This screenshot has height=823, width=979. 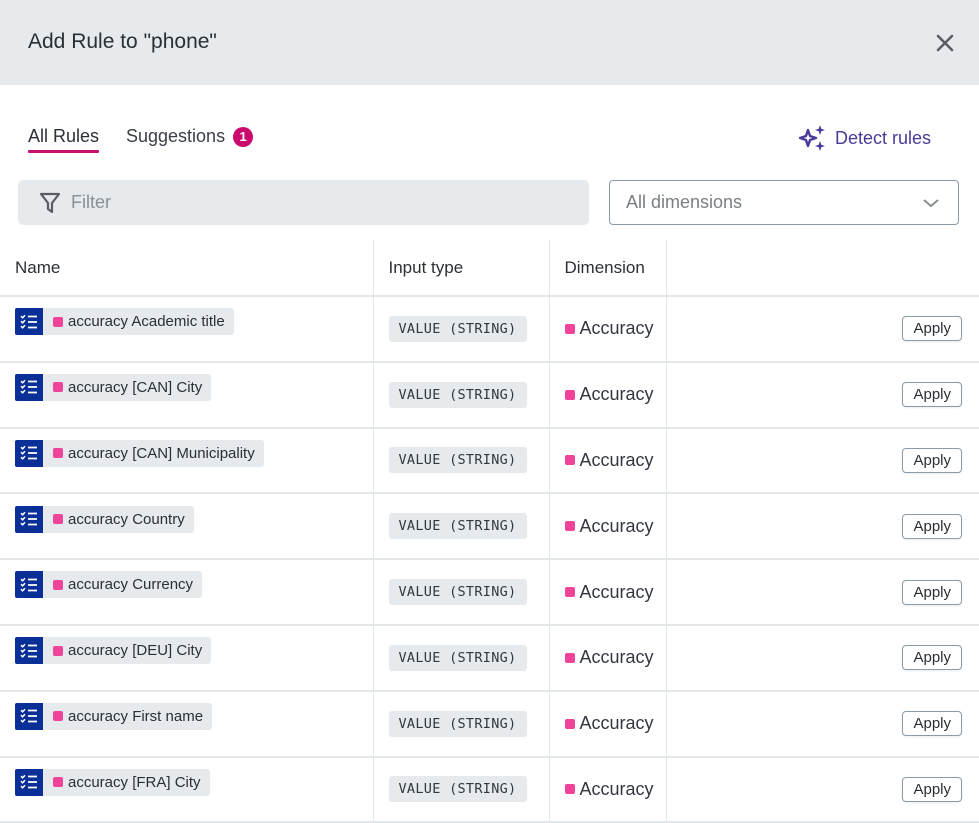 What do you see at coordinates (311, 202) in the screenshot?
I see `filter-input` at bounding box center [311, 202].